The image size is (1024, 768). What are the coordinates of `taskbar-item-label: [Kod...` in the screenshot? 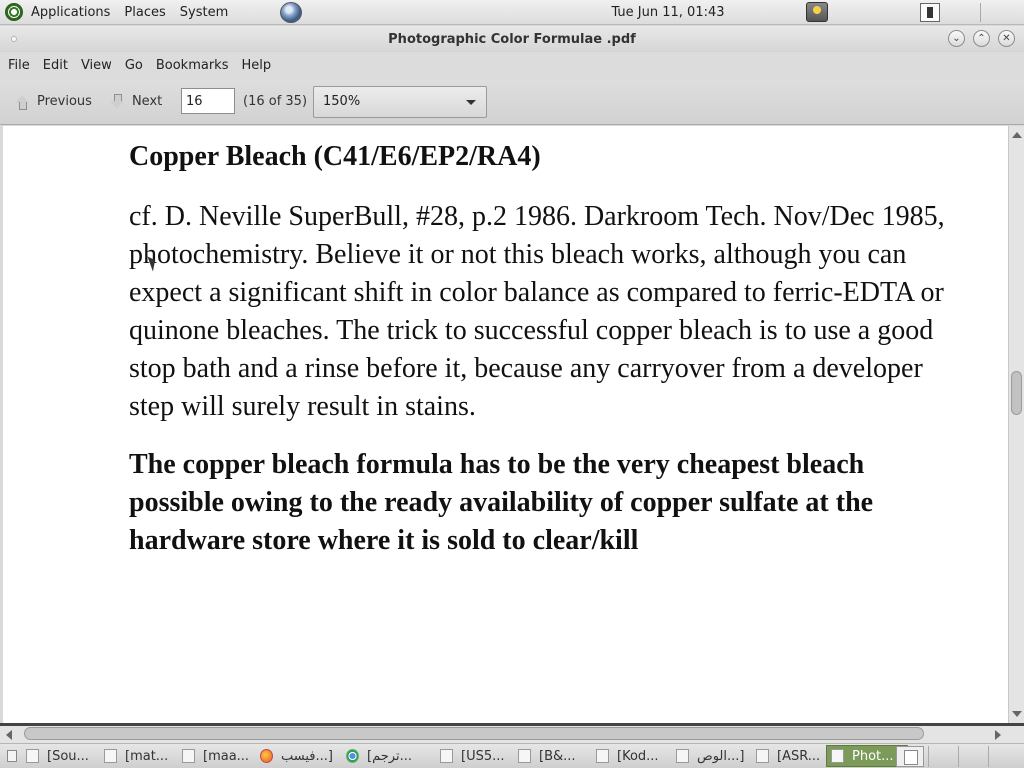 It's located at (638, 756).